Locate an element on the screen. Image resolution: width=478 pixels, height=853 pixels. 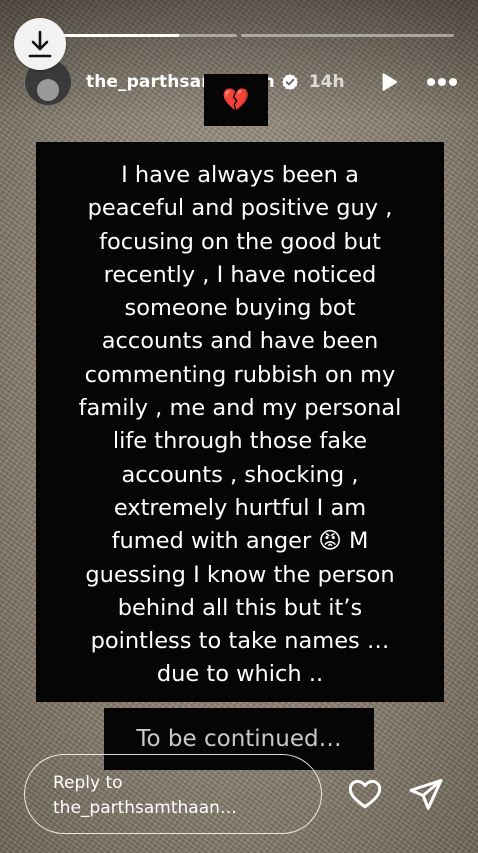
text-line: commenting rubbish on my is located at coordinates (240, 374).